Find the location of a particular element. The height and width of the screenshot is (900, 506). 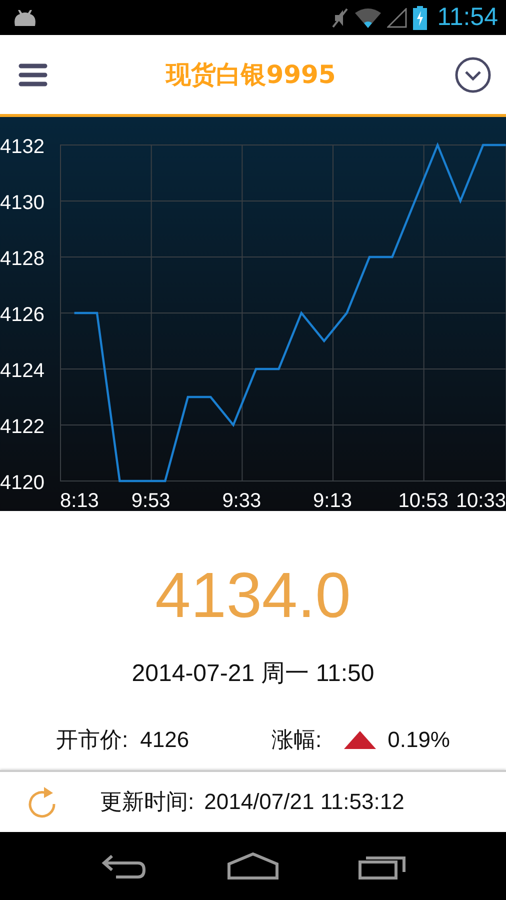

axis-label: 4130 is located at coordinates (22, 203).